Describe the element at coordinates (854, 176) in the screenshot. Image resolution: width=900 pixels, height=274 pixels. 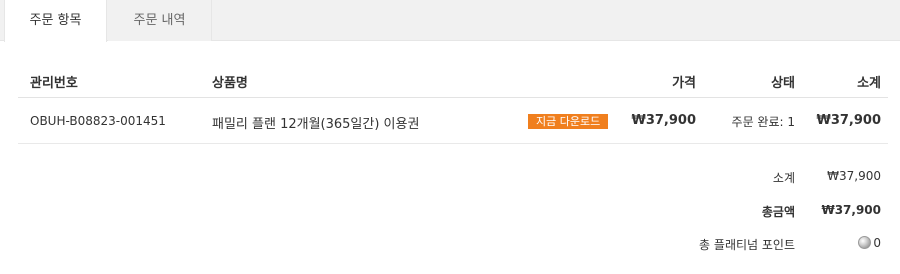
I see `summary-subtotal-value: ₩37,900` at that location.